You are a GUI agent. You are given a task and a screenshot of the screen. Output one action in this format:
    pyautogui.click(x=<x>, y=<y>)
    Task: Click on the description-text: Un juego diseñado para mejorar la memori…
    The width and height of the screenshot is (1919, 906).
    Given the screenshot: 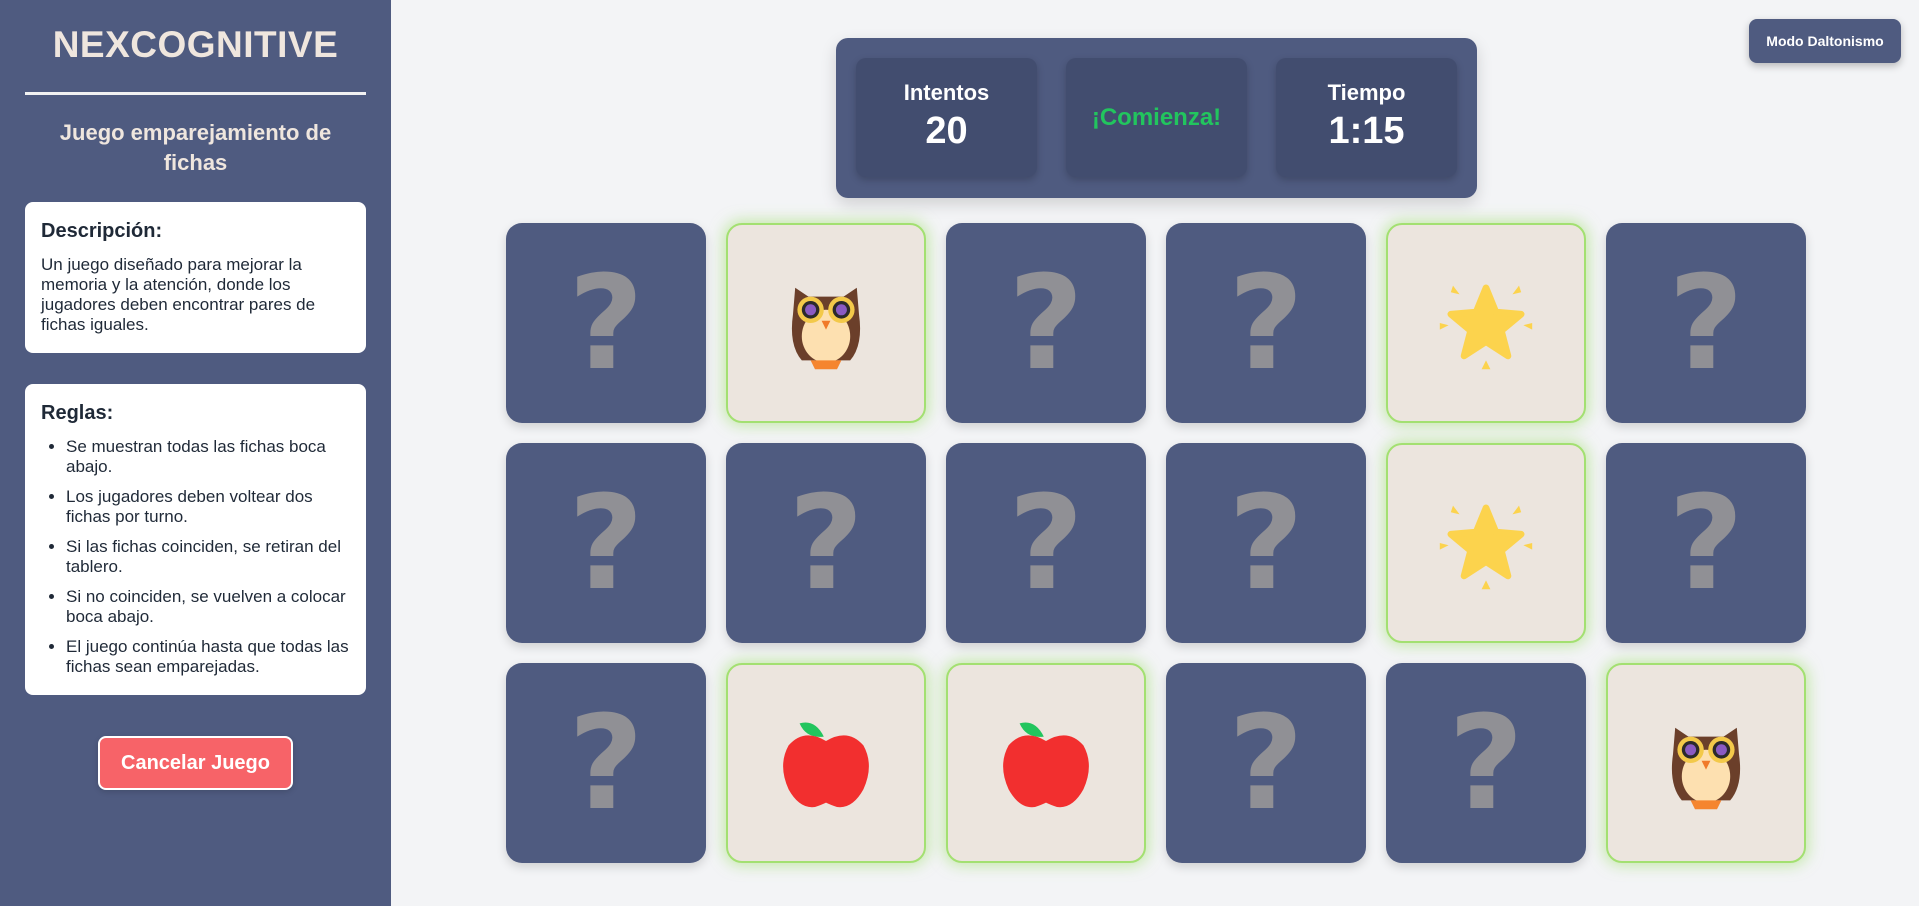 What is the action you would take?
    pyautogui.click(x=178, y=294)
    